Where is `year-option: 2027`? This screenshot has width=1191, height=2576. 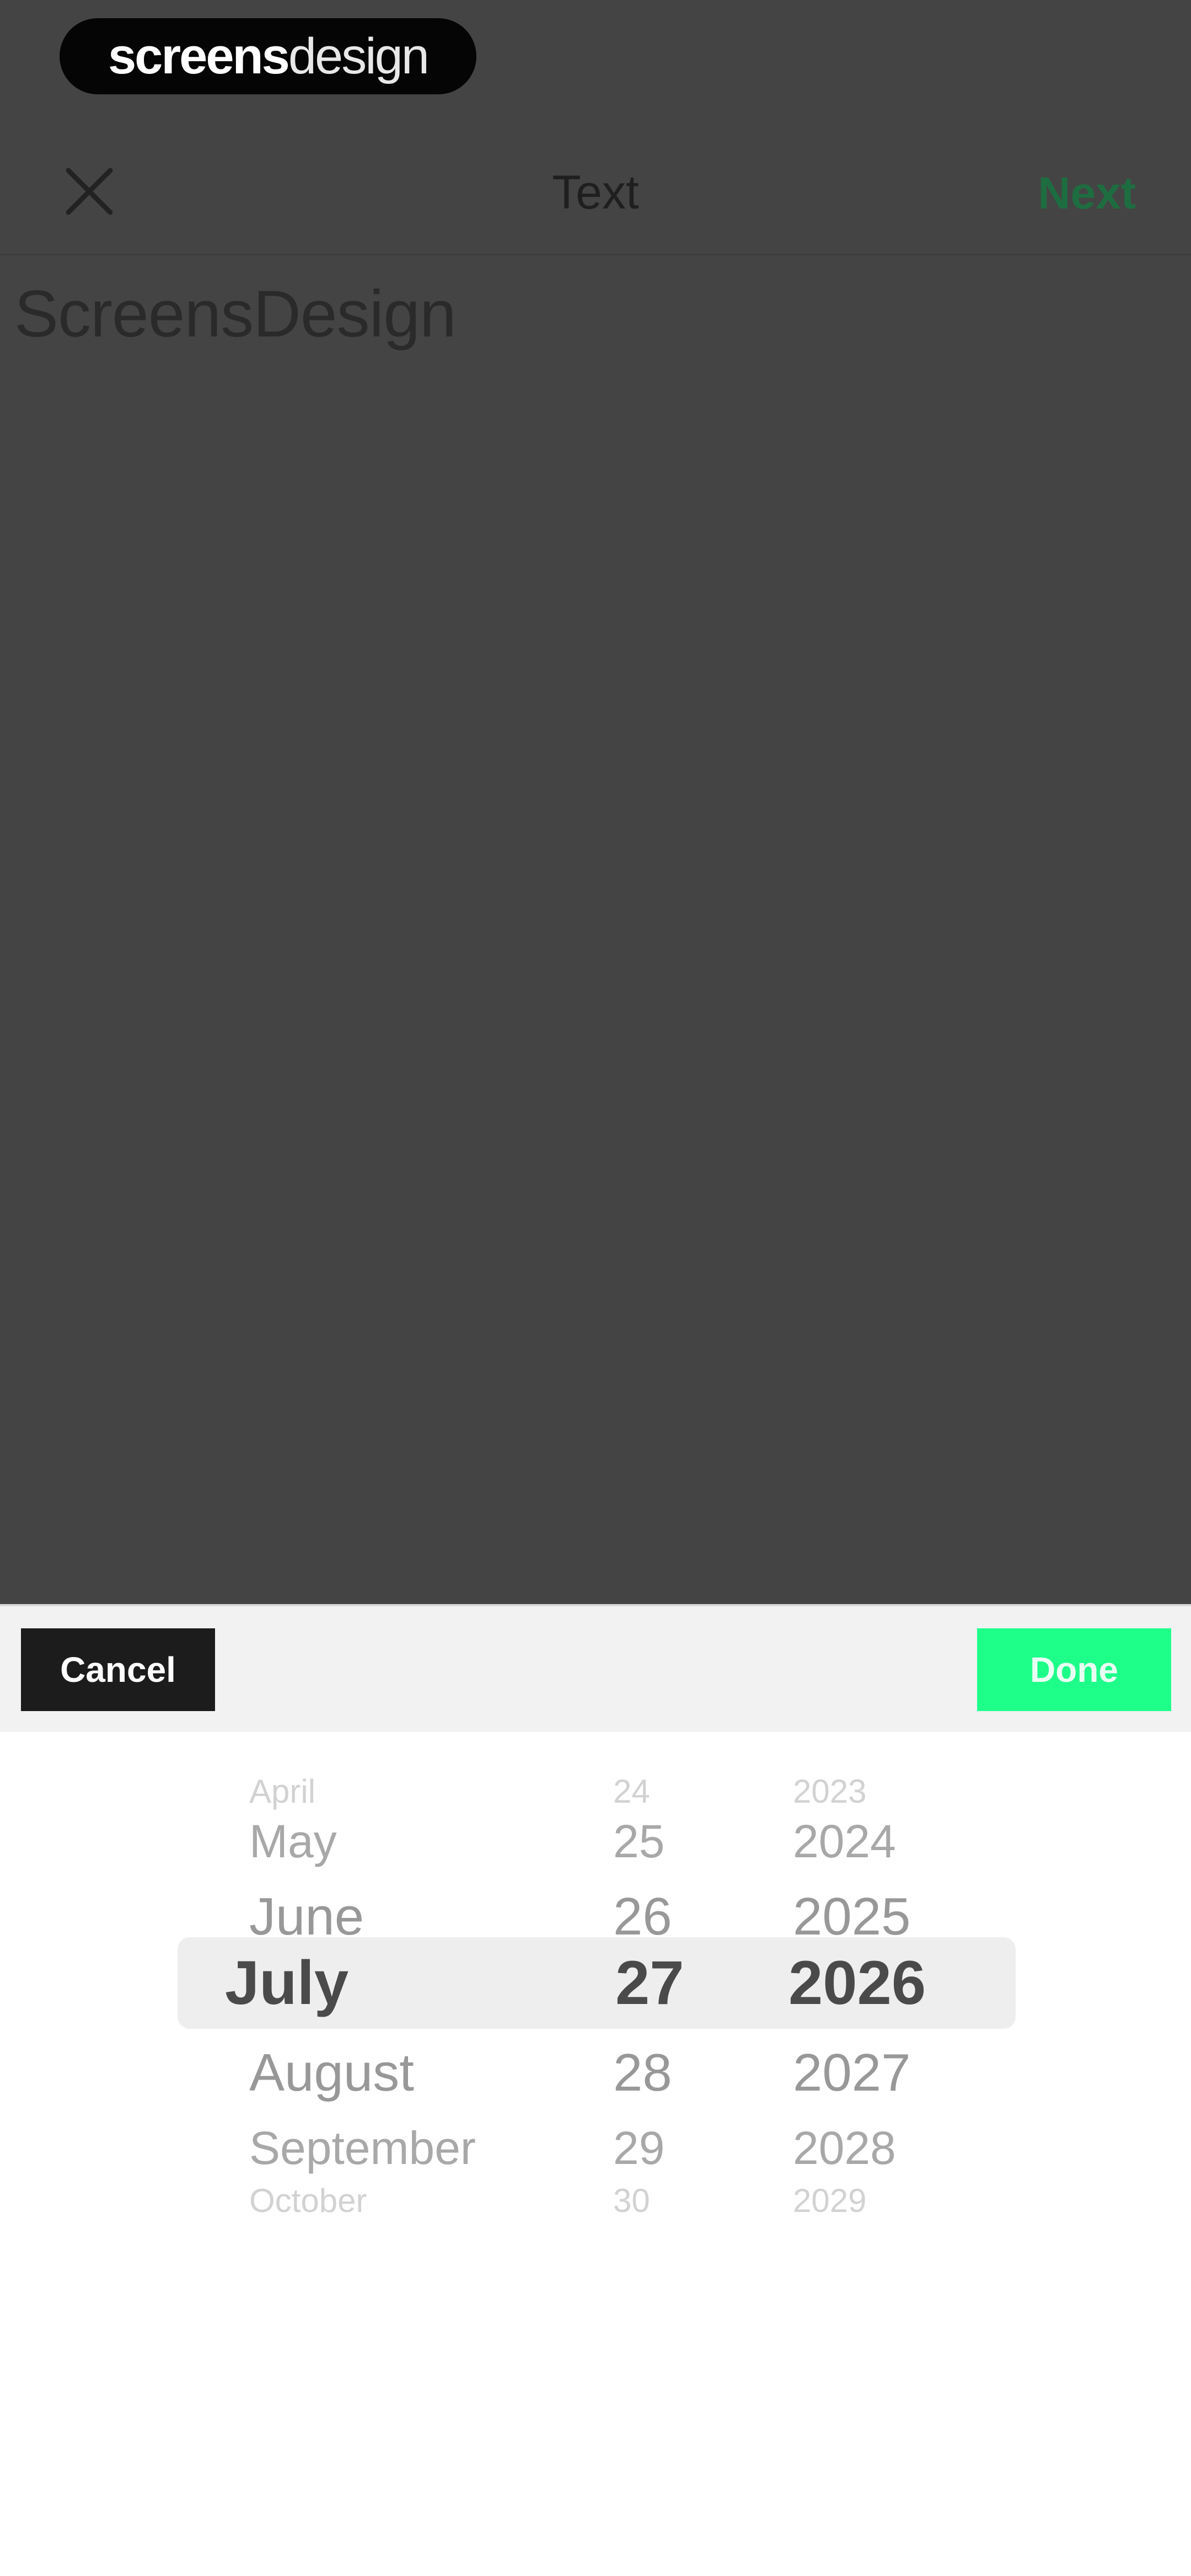 year-option: 2027 is located at coordinates (852, 2073).